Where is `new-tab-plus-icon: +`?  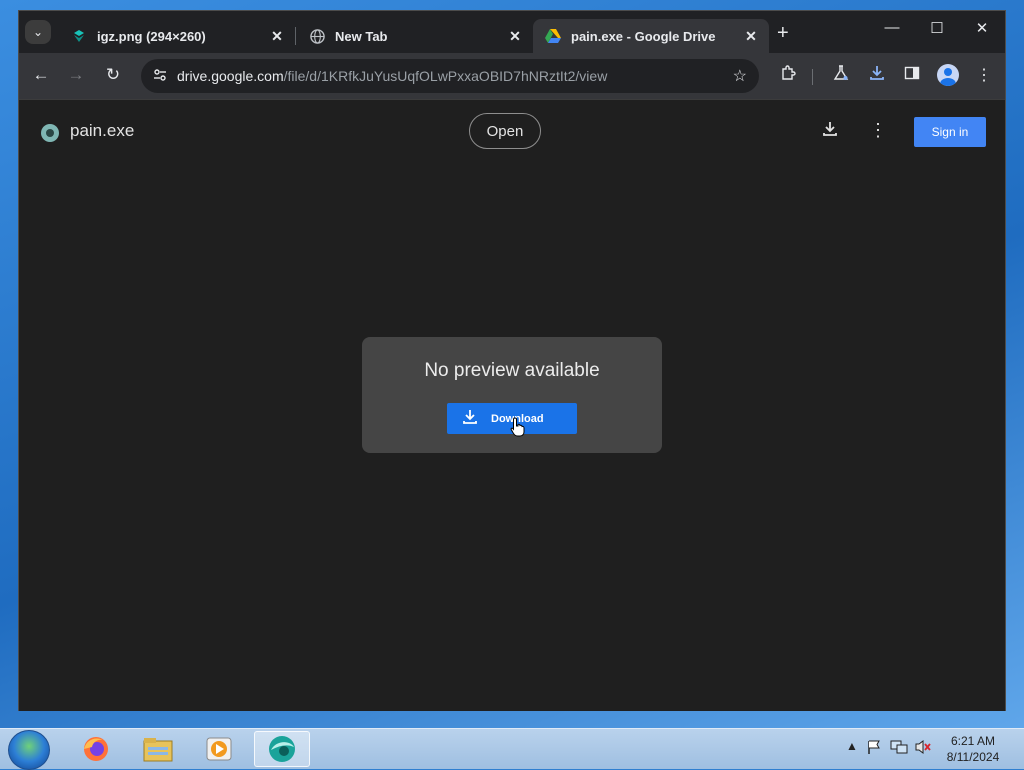
new-tab-plus-icon: + is located at coordinates (783, 33).